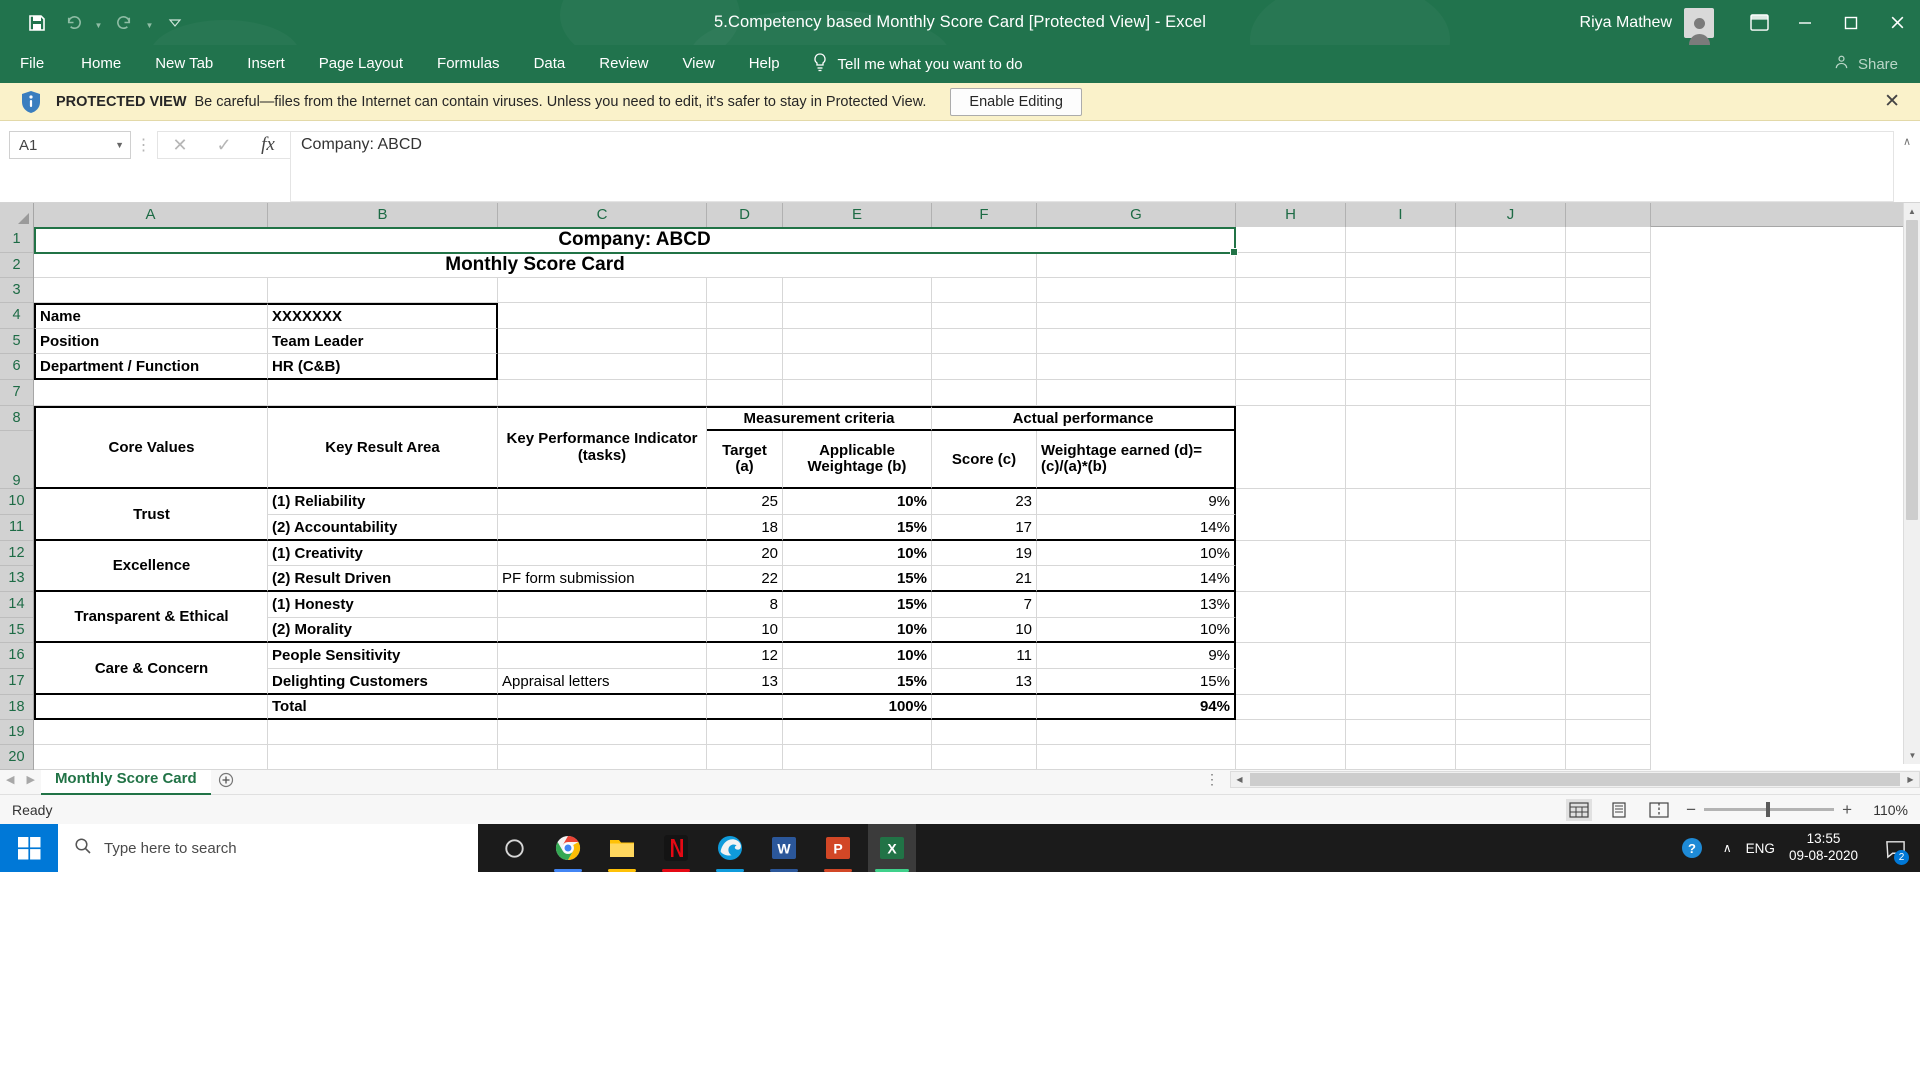 This screenshot has height=1080, width=1920. I want to click on total-kpi-cell, so click(602, 707).